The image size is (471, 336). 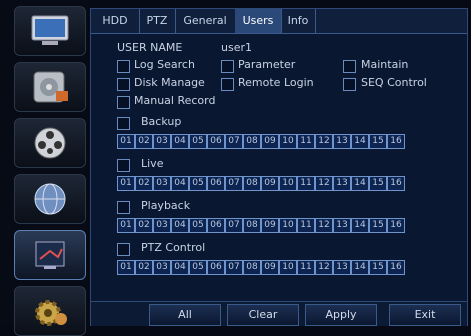 What do you see at coordinates (396, 141) in the screenshot?
I see `backup-channel-16: 16` at bounding box center [396, 141].